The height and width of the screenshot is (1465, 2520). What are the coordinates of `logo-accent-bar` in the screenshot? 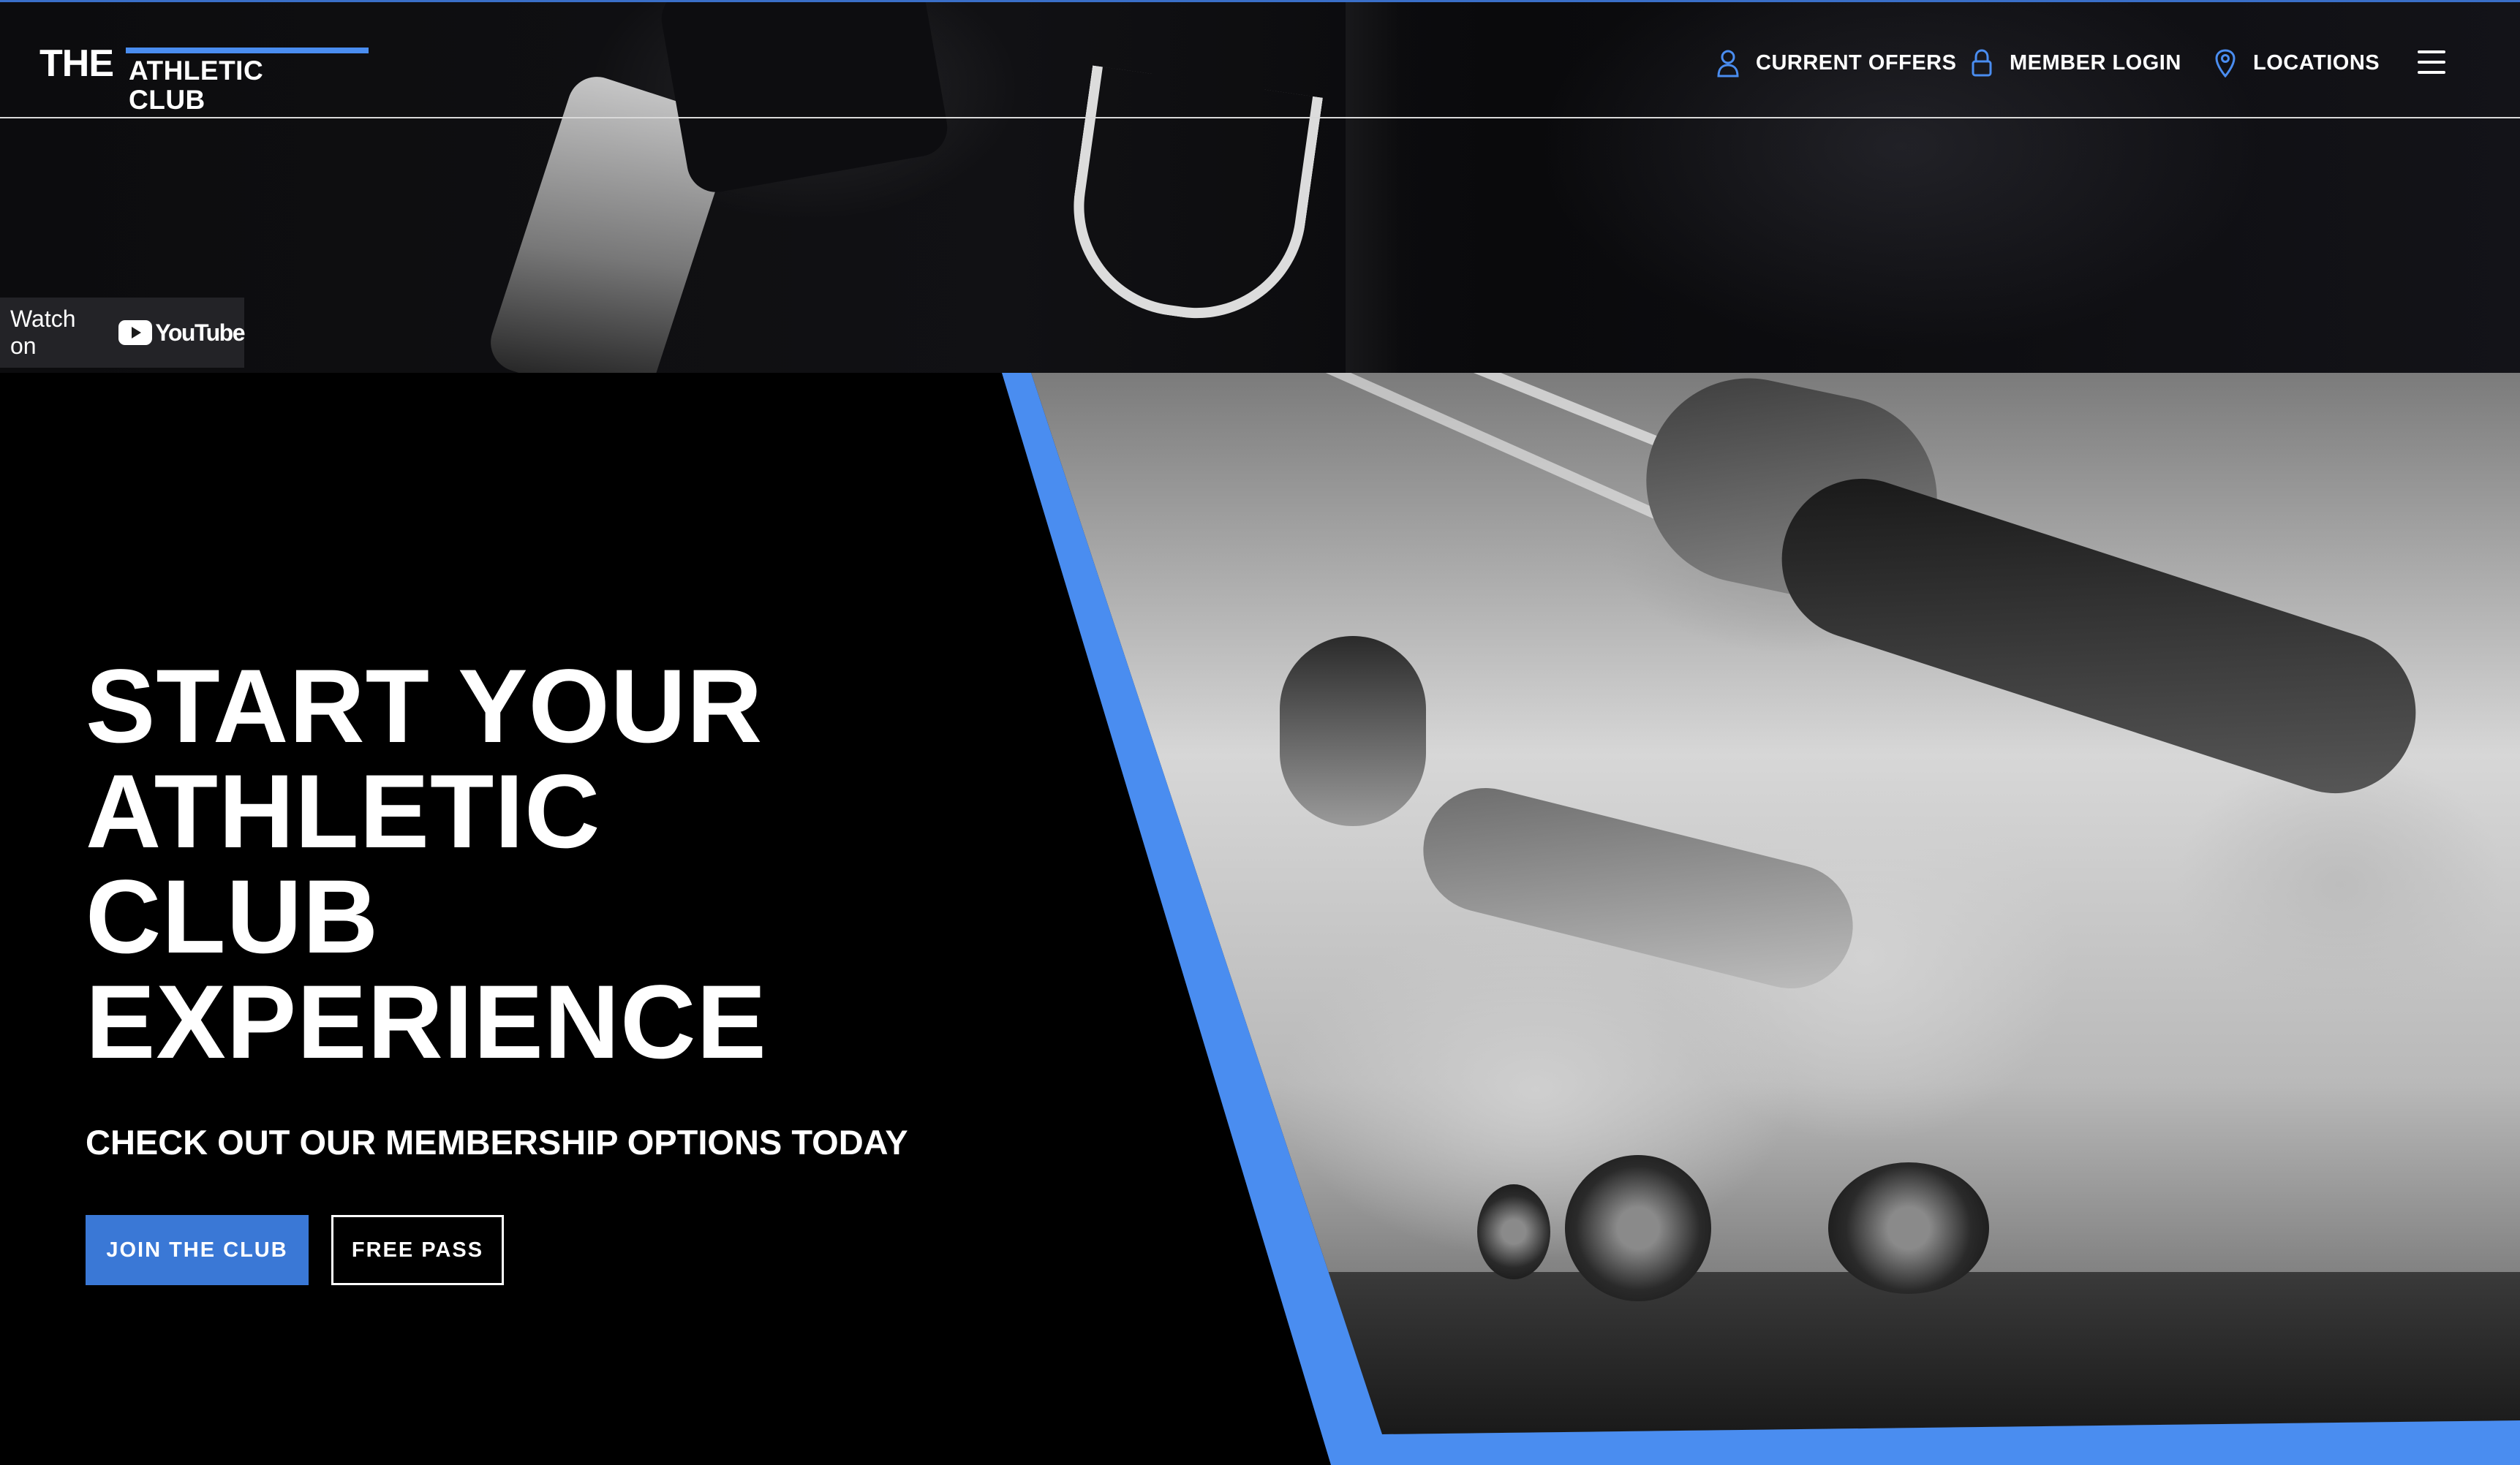 It's located at (247, 51).